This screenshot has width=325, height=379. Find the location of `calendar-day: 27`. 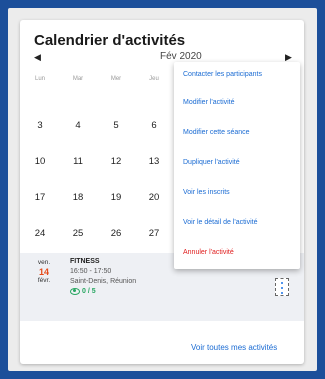

calendar-day: 27 is located at coordinates (154, 233).